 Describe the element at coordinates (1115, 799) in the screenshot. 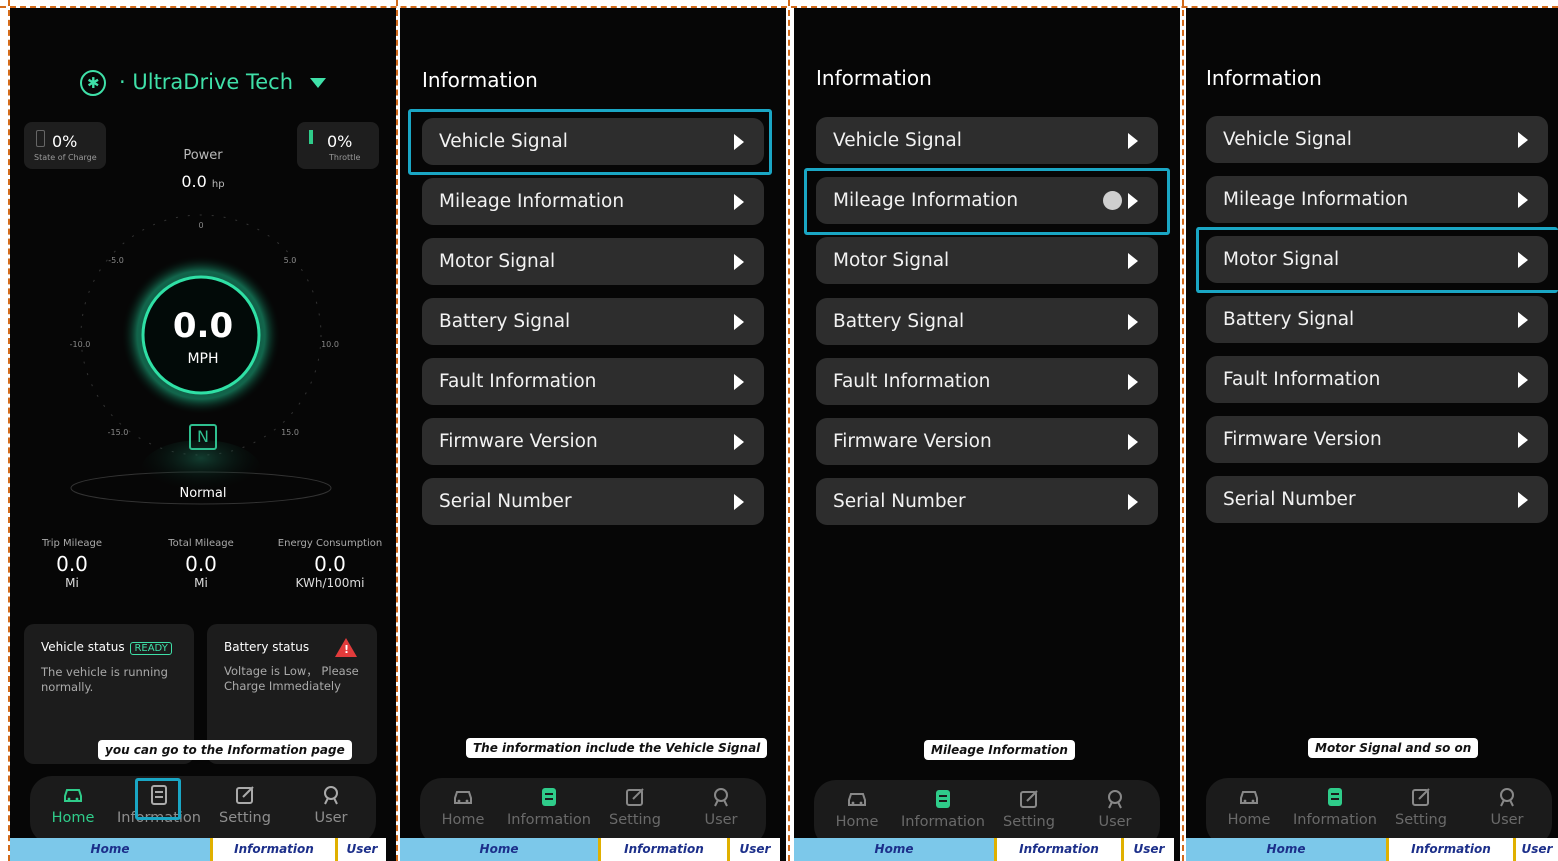

I see `user-icon` at that location.